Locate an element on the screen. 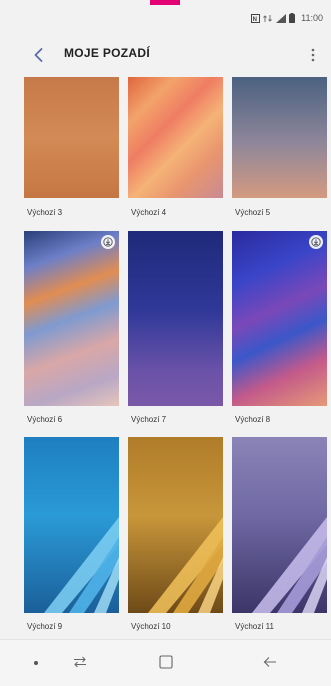 Image resolution: width=331 pixels, height=686 pixels. more-vertical-icon is located at coordinates (313, 55).